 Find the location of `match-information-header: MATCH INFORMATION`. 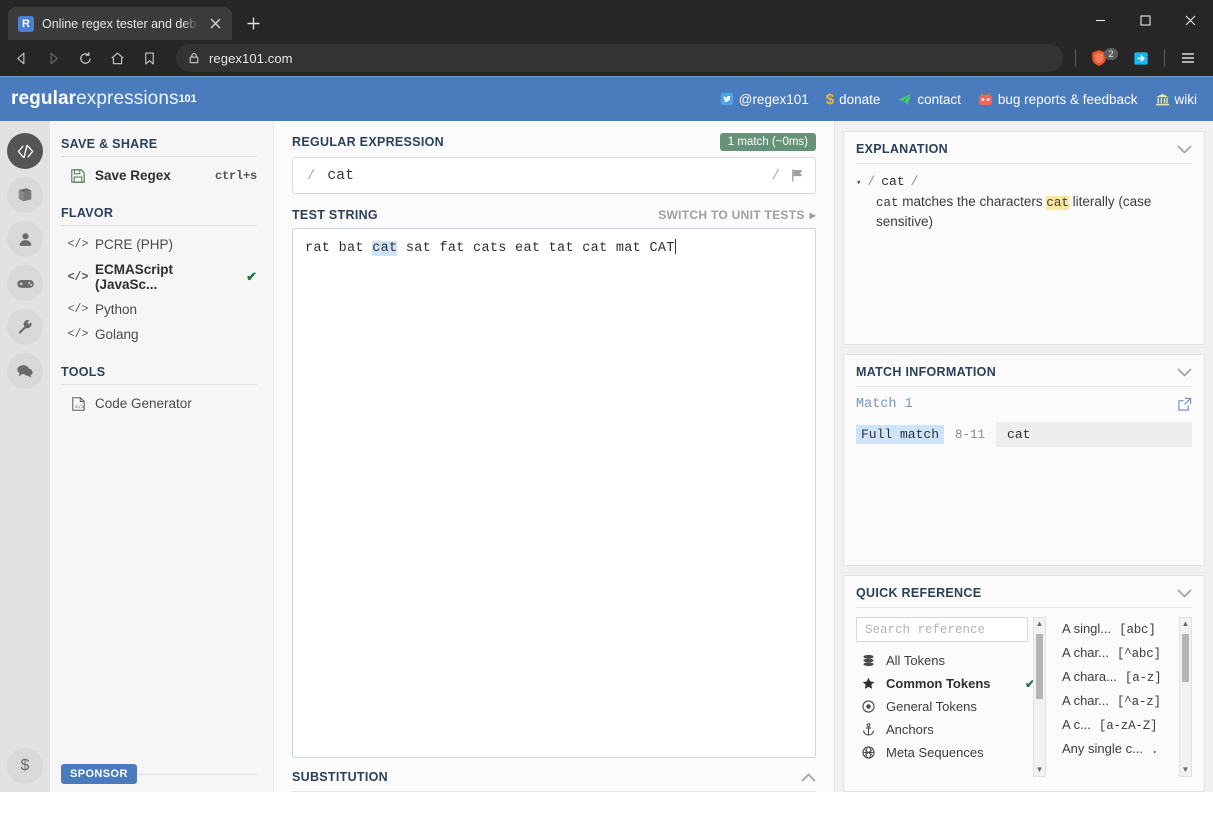

match-information-header: MATCH INFORMATION is located at coordinates (1024, 376).